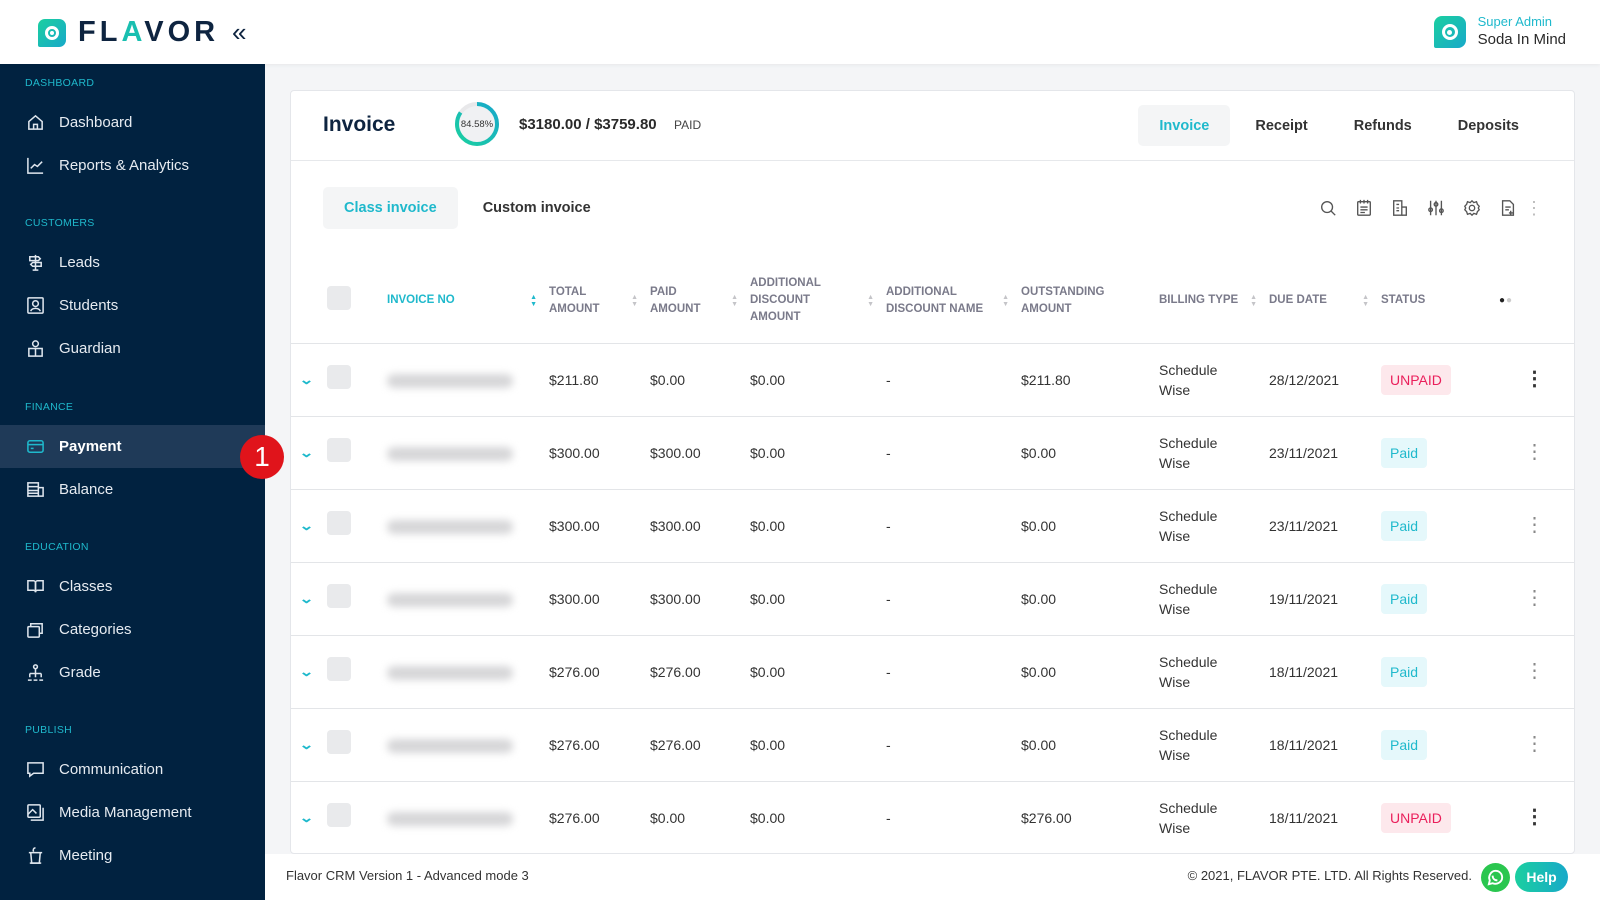 The width and height of the screenshot is (1600, 900). What do you see at coordinates (132, 262) in the screenshot?
I see `sidebar-item-leads: Leads` at bounding box center [132, 262].